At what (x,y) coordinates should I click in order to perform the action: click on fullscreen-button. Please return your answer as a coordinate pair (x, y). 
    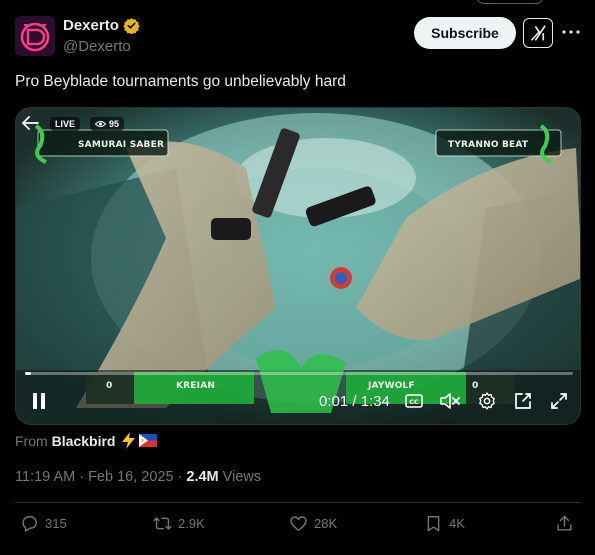
    Looking at the image, I should click on (559, 401).